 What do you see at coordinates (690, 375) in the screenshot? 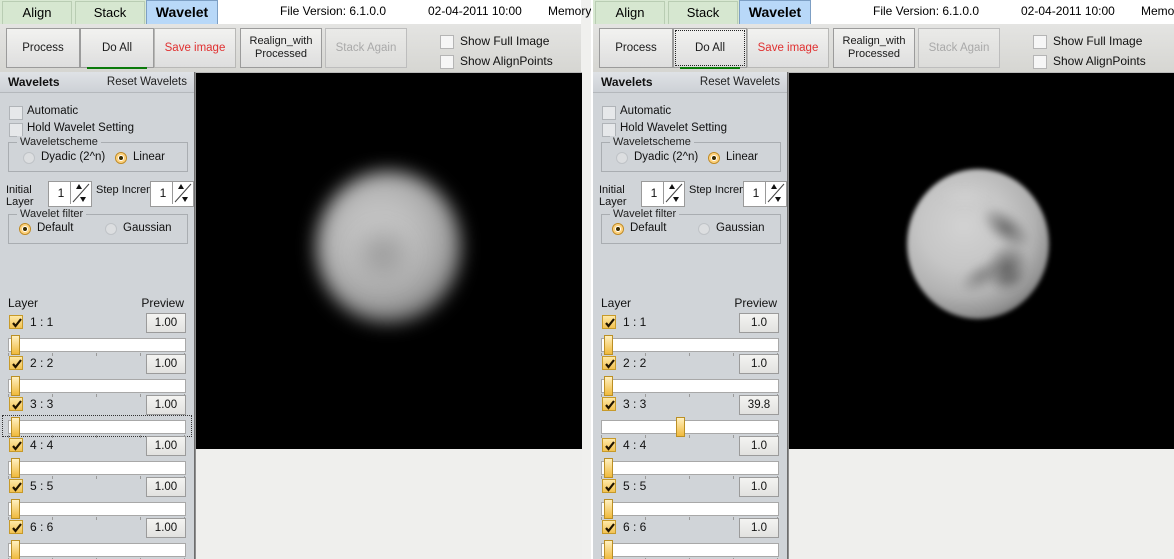
I see `layer-row: 2 : 2 1.0` at bounding box center [690, 375].